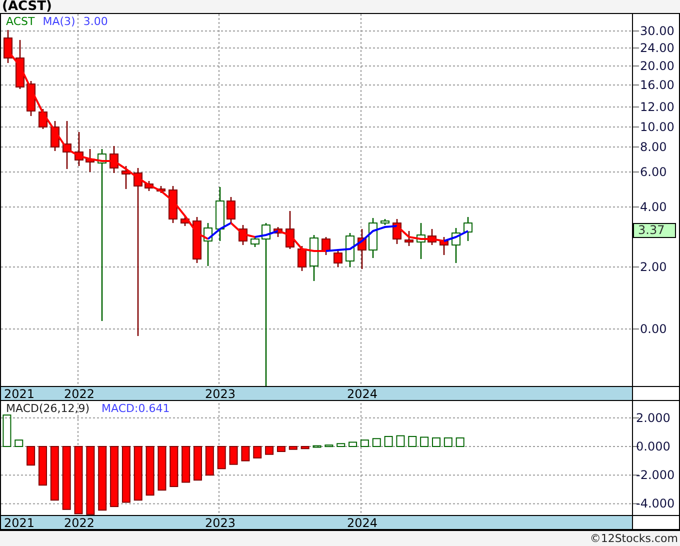 This screenshot has height=546, width=680. What do you see at coordinates (657, 48) in the screenshot?
I see `axis-label: 24.00` at bounding box center [657, 48].